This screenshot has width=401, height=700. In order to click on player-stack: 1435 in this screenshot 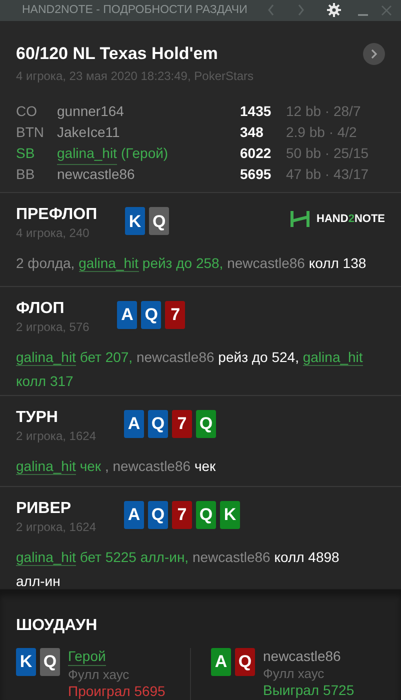, I will do `click(256, 112)`.